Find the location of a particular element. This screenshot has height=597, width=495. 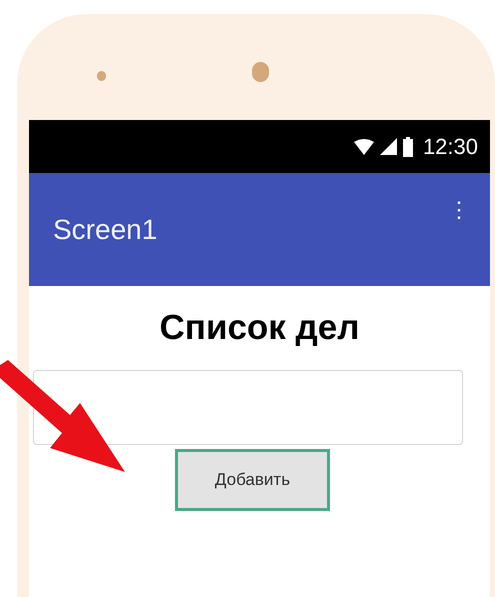

input-field is located at coordinates (248, 407).